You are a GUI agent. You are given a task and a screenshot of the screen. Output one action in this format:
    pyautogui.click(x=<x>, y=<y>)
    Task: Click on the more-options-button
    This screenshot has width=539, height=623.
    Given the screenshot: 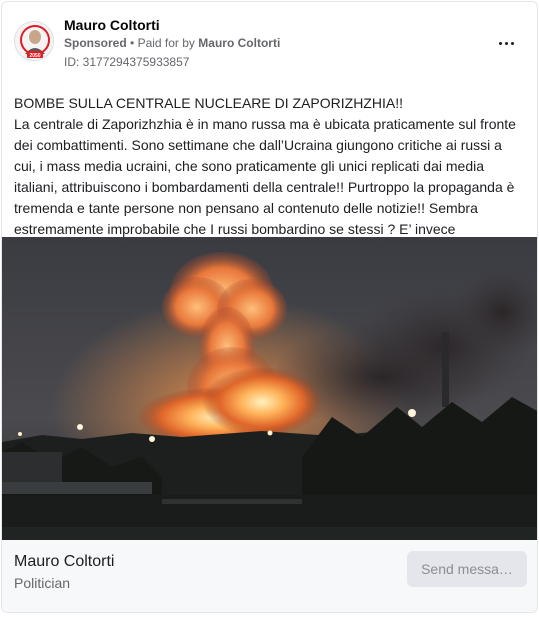 What is the action you would take?
    pyautogui.click(x=506, y=43)
    